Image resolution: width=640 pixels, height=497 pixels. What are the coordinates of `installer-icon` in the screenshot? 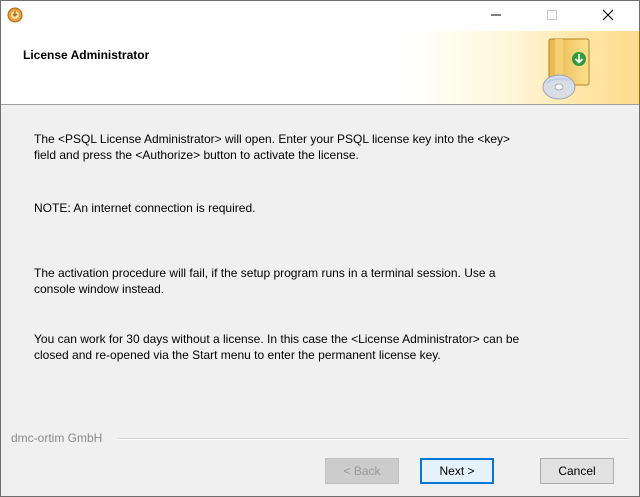 It's located at (15, 15).